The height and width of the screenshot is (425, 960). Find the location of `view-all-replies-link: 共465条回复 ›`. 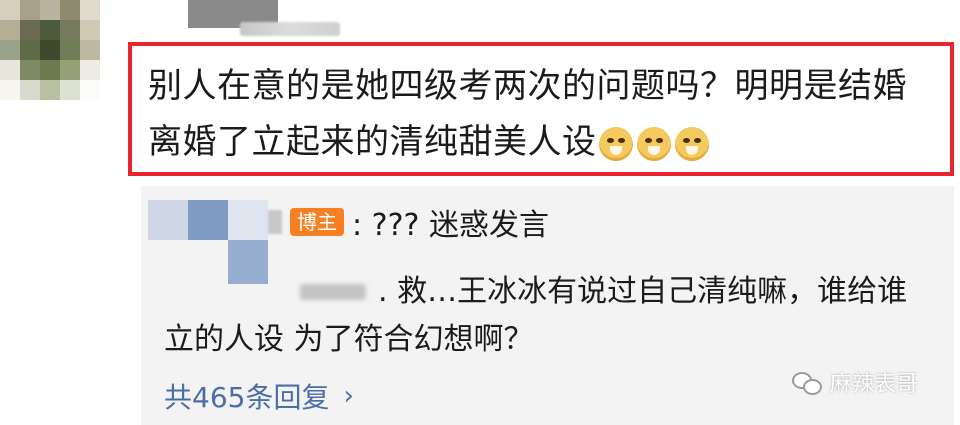

view-all-replies-link: 共465条回复 › is located at coordinates (259, 396).